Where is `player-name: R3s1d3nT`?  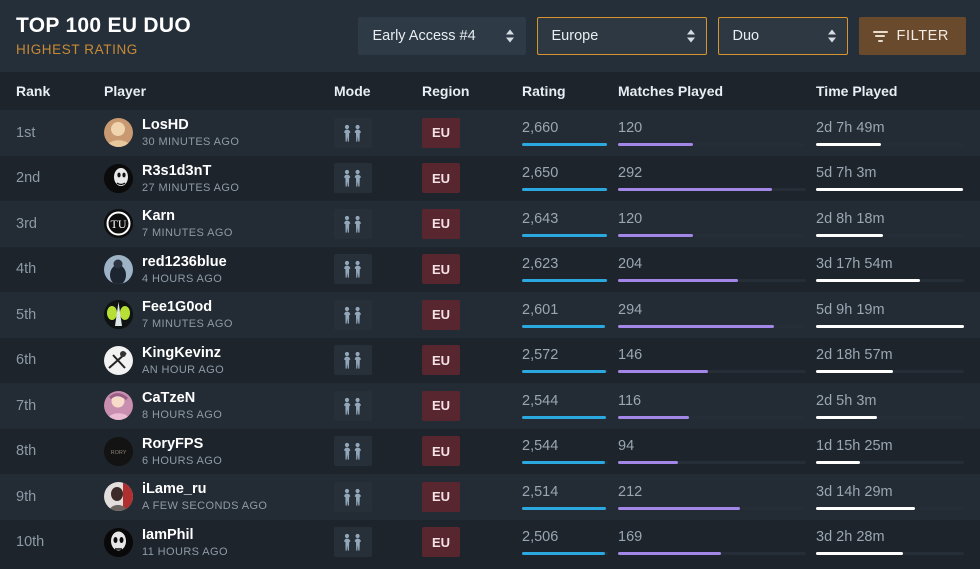
player-name: R3s1d3nT is located at coordinates (177, 170).